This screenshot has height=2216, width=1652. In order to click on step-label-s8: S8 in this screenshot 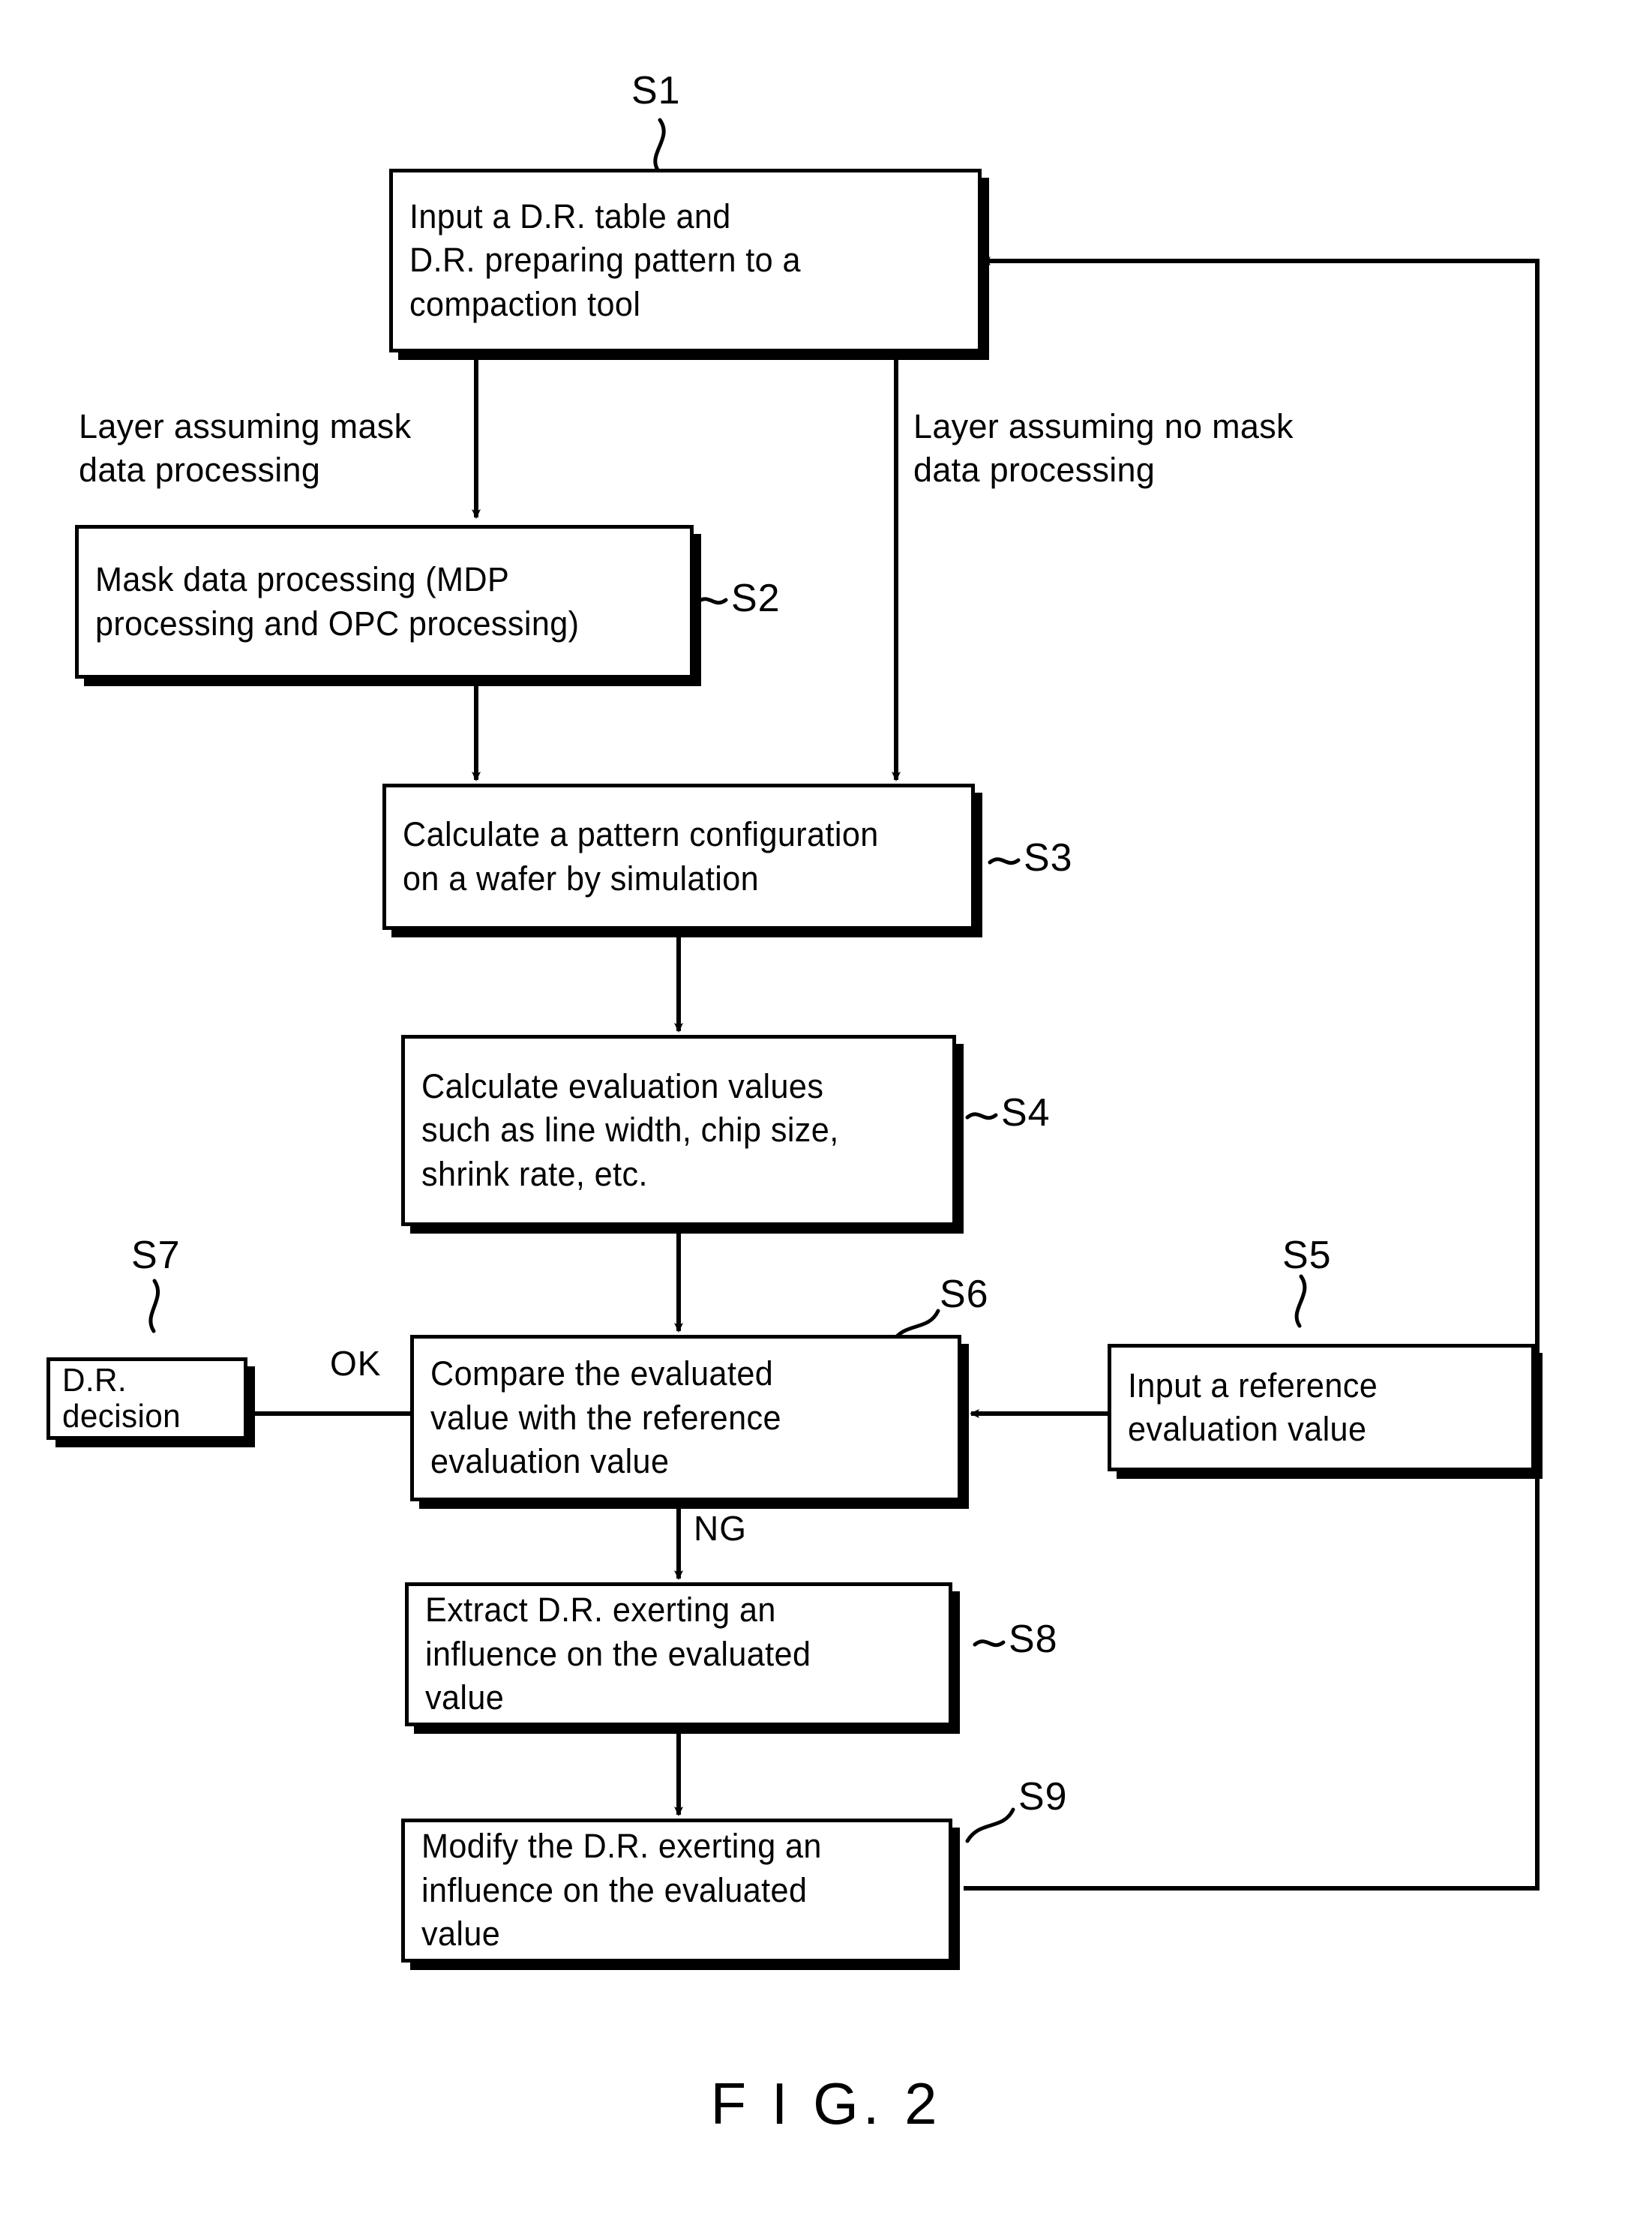, I will do `click(1034, 1639)`.